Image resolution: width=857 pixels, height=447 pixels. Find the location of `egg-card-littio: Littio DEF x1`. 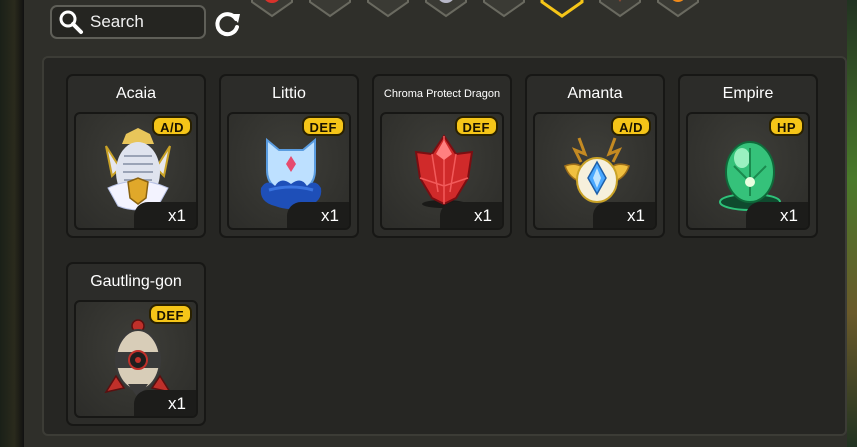

egg-card-littio: Littio DEF x1 is located at coordinates (289, 156).